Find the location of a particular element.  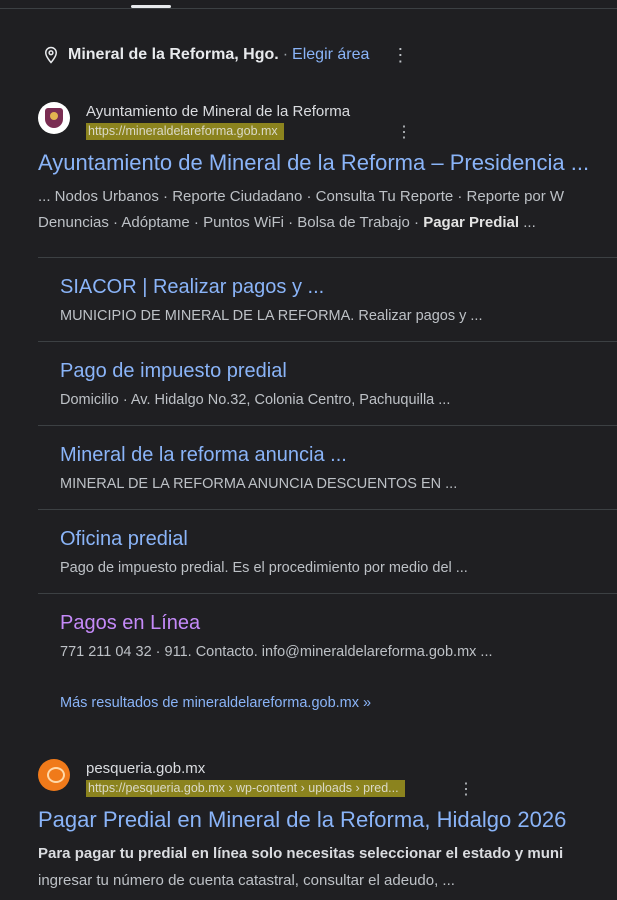

top-divider is located at coordinates (308, 8).